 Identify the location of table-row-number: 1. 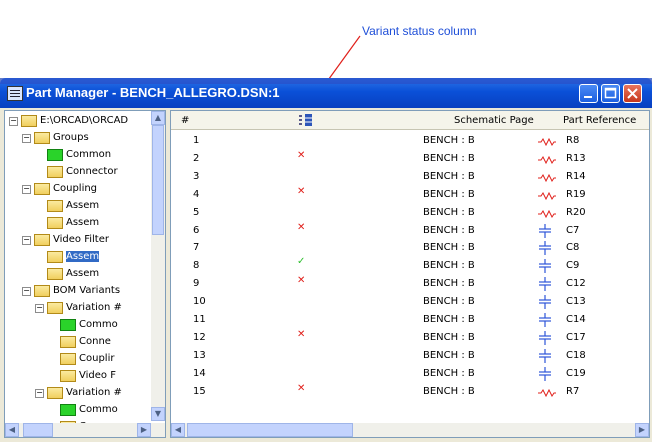
(196, 140).